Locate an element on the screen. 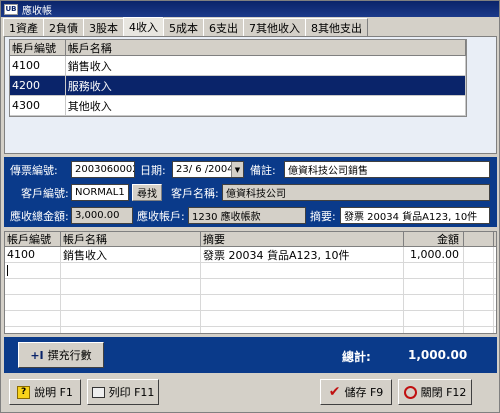  table-row: 4100 銷售收入 發票 20034 貨品A123, 10件 1,000.00 is located at coordinates (250, 255).